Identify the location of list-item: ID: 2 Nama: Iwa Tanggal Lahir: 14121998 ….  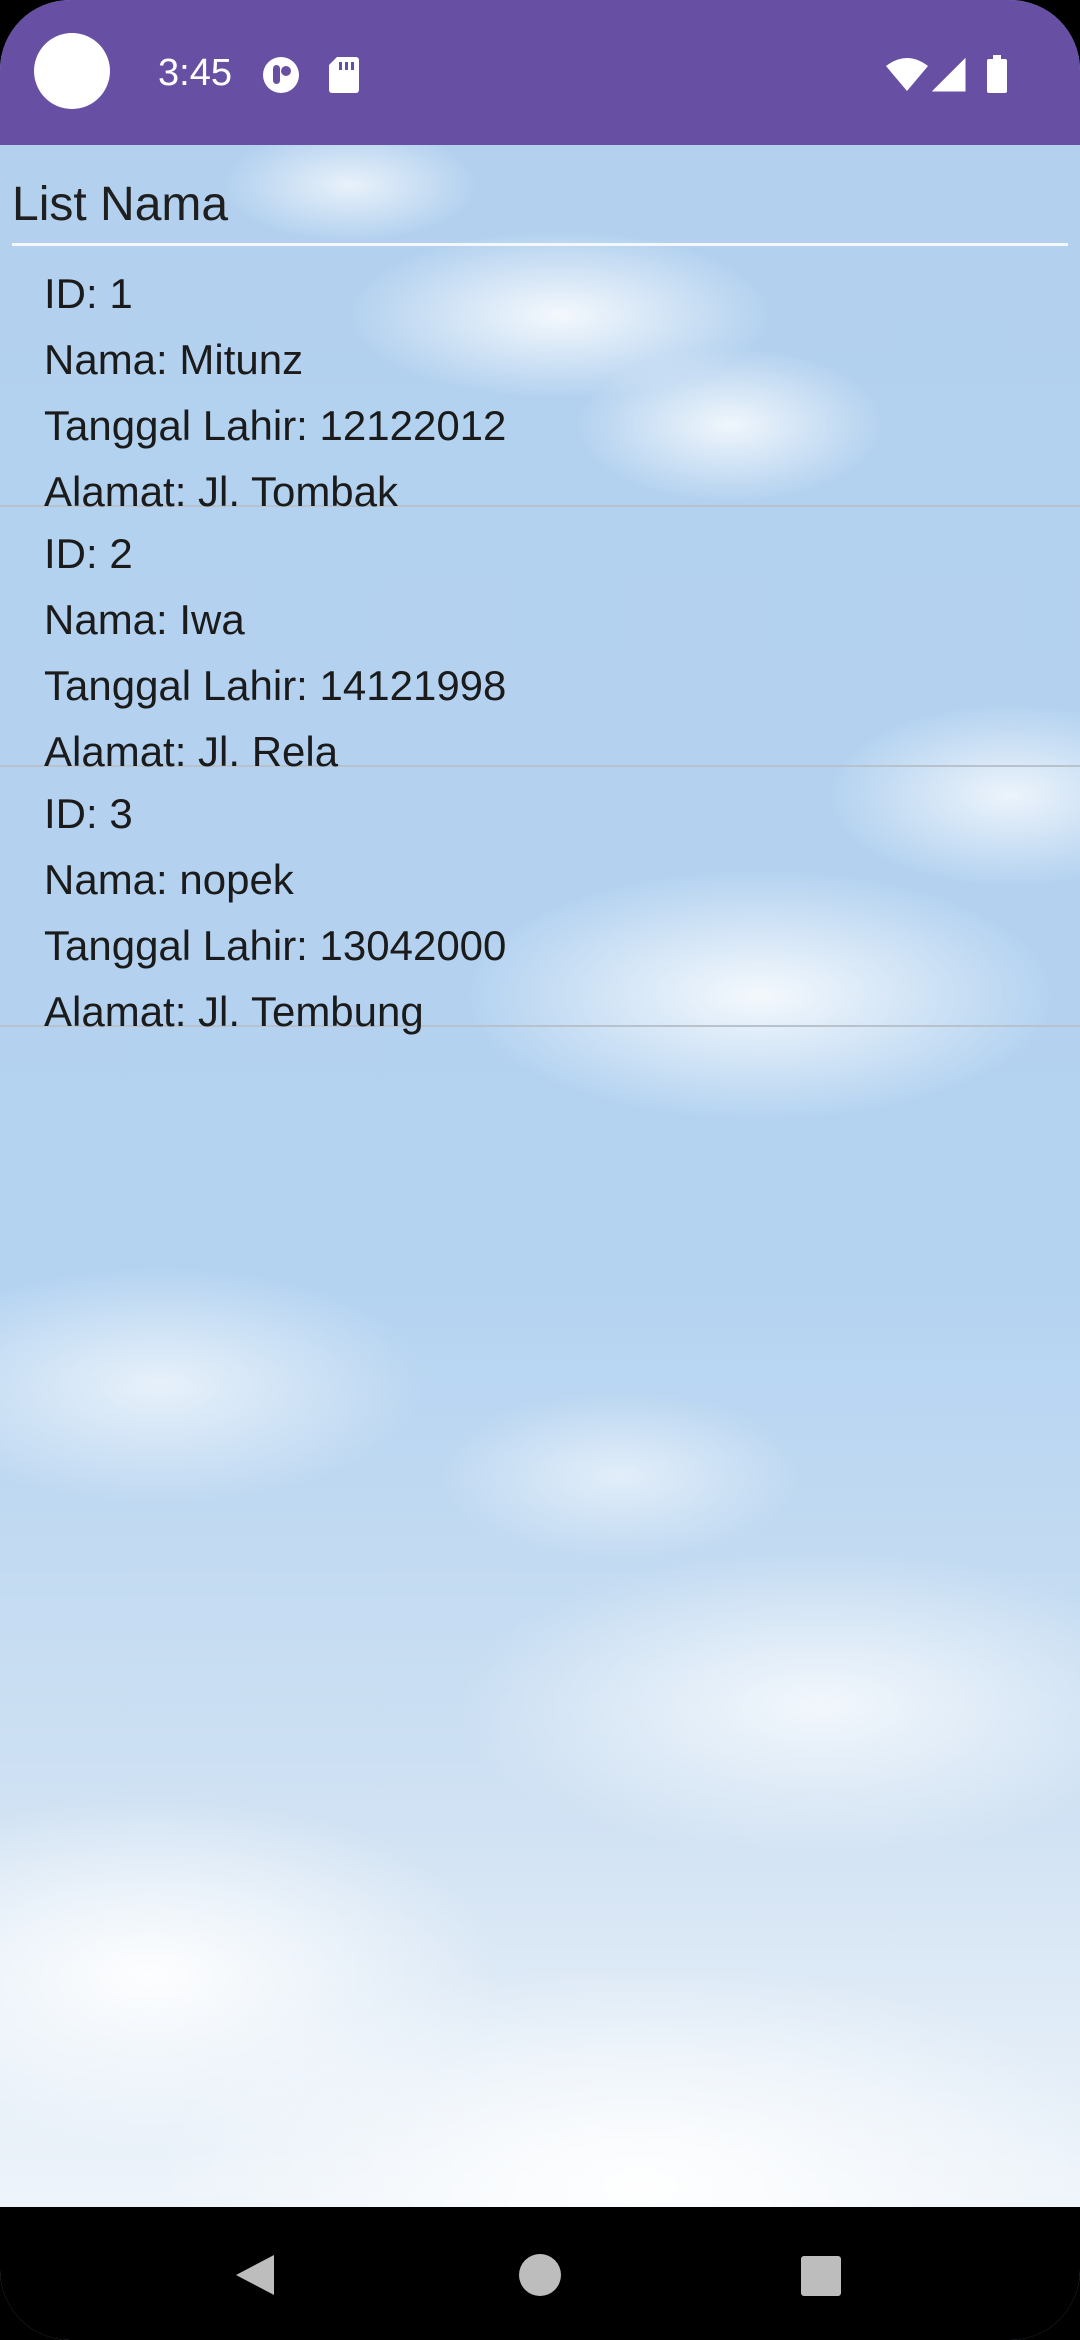
(540, 641).